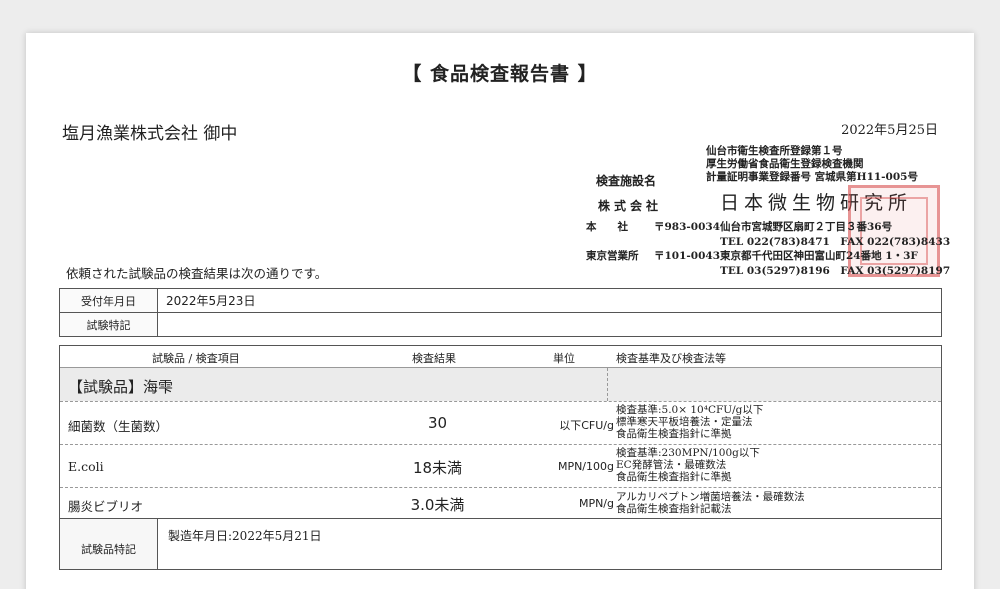 The height and width of the screenshot is (589, 1000). What do you see at coordinates (437, 505) in the screenshot?
I see `item-result: 3.0未満` at bounding box center [437, 505].